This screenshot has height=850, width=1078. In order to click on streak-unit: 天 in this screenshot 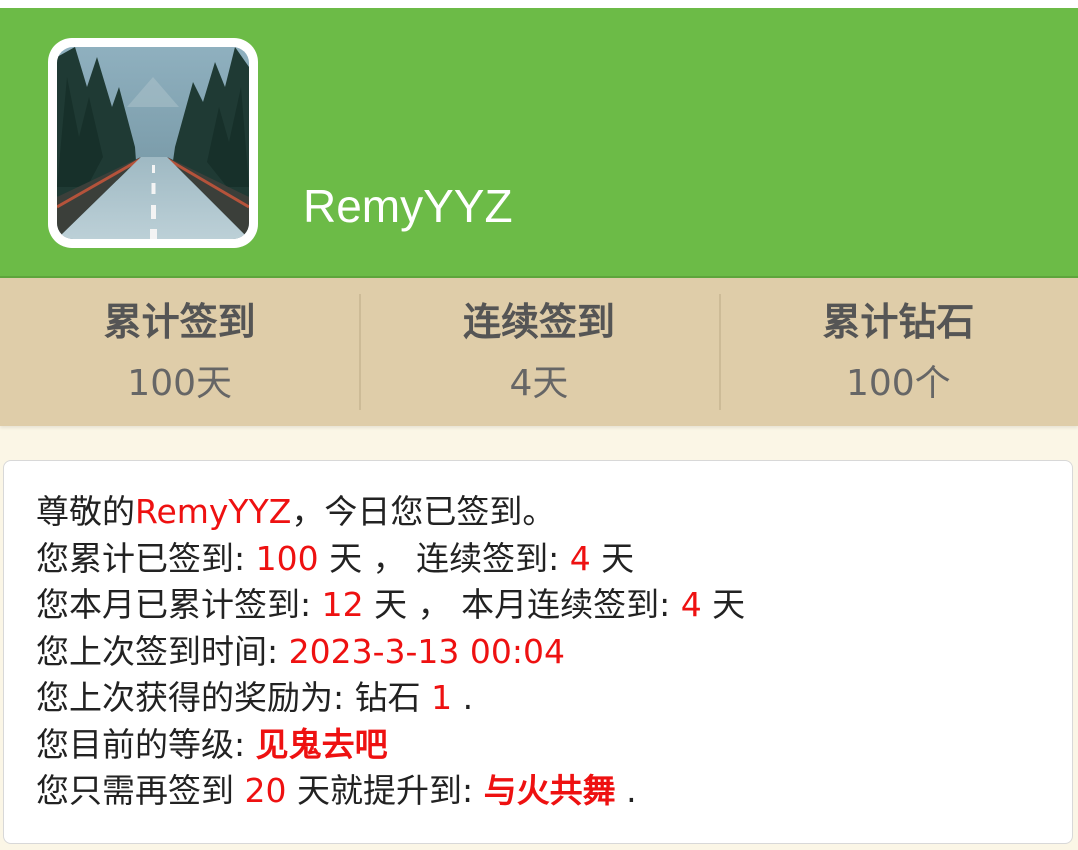, I will do `click(612, 558)`.